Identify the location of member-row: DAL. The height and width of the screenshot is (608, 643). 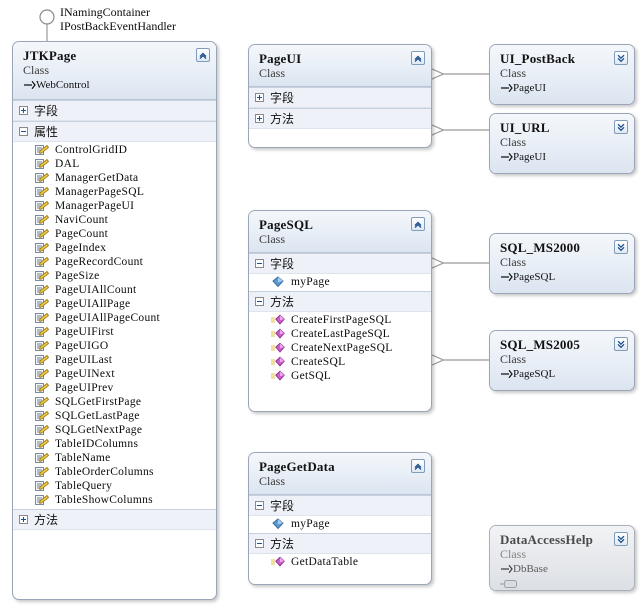
(114, 164).